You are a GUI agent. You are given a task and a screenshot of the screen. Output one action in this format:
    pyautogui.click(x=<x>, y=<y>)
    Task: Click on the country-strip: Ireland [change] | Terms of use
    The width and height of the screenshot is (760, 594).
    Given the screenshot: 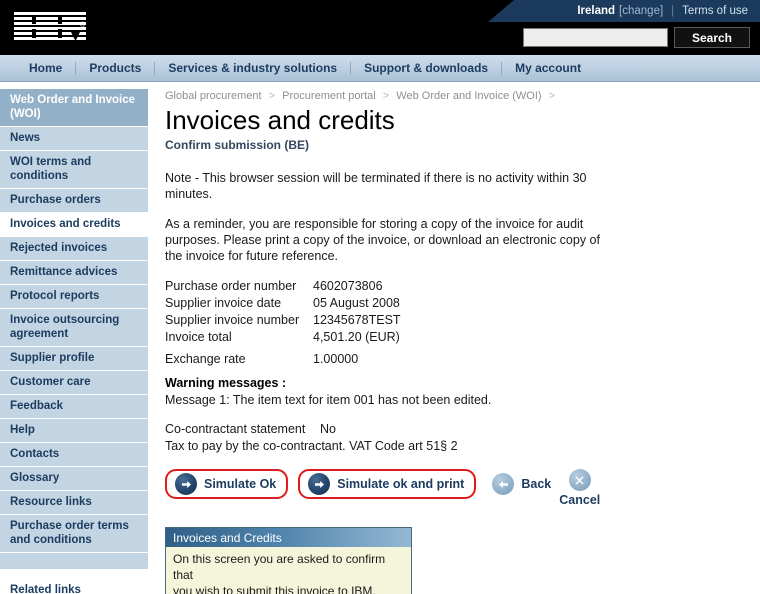 What is the action you would take?
    pyautogui.click(x=624, y=11)
    